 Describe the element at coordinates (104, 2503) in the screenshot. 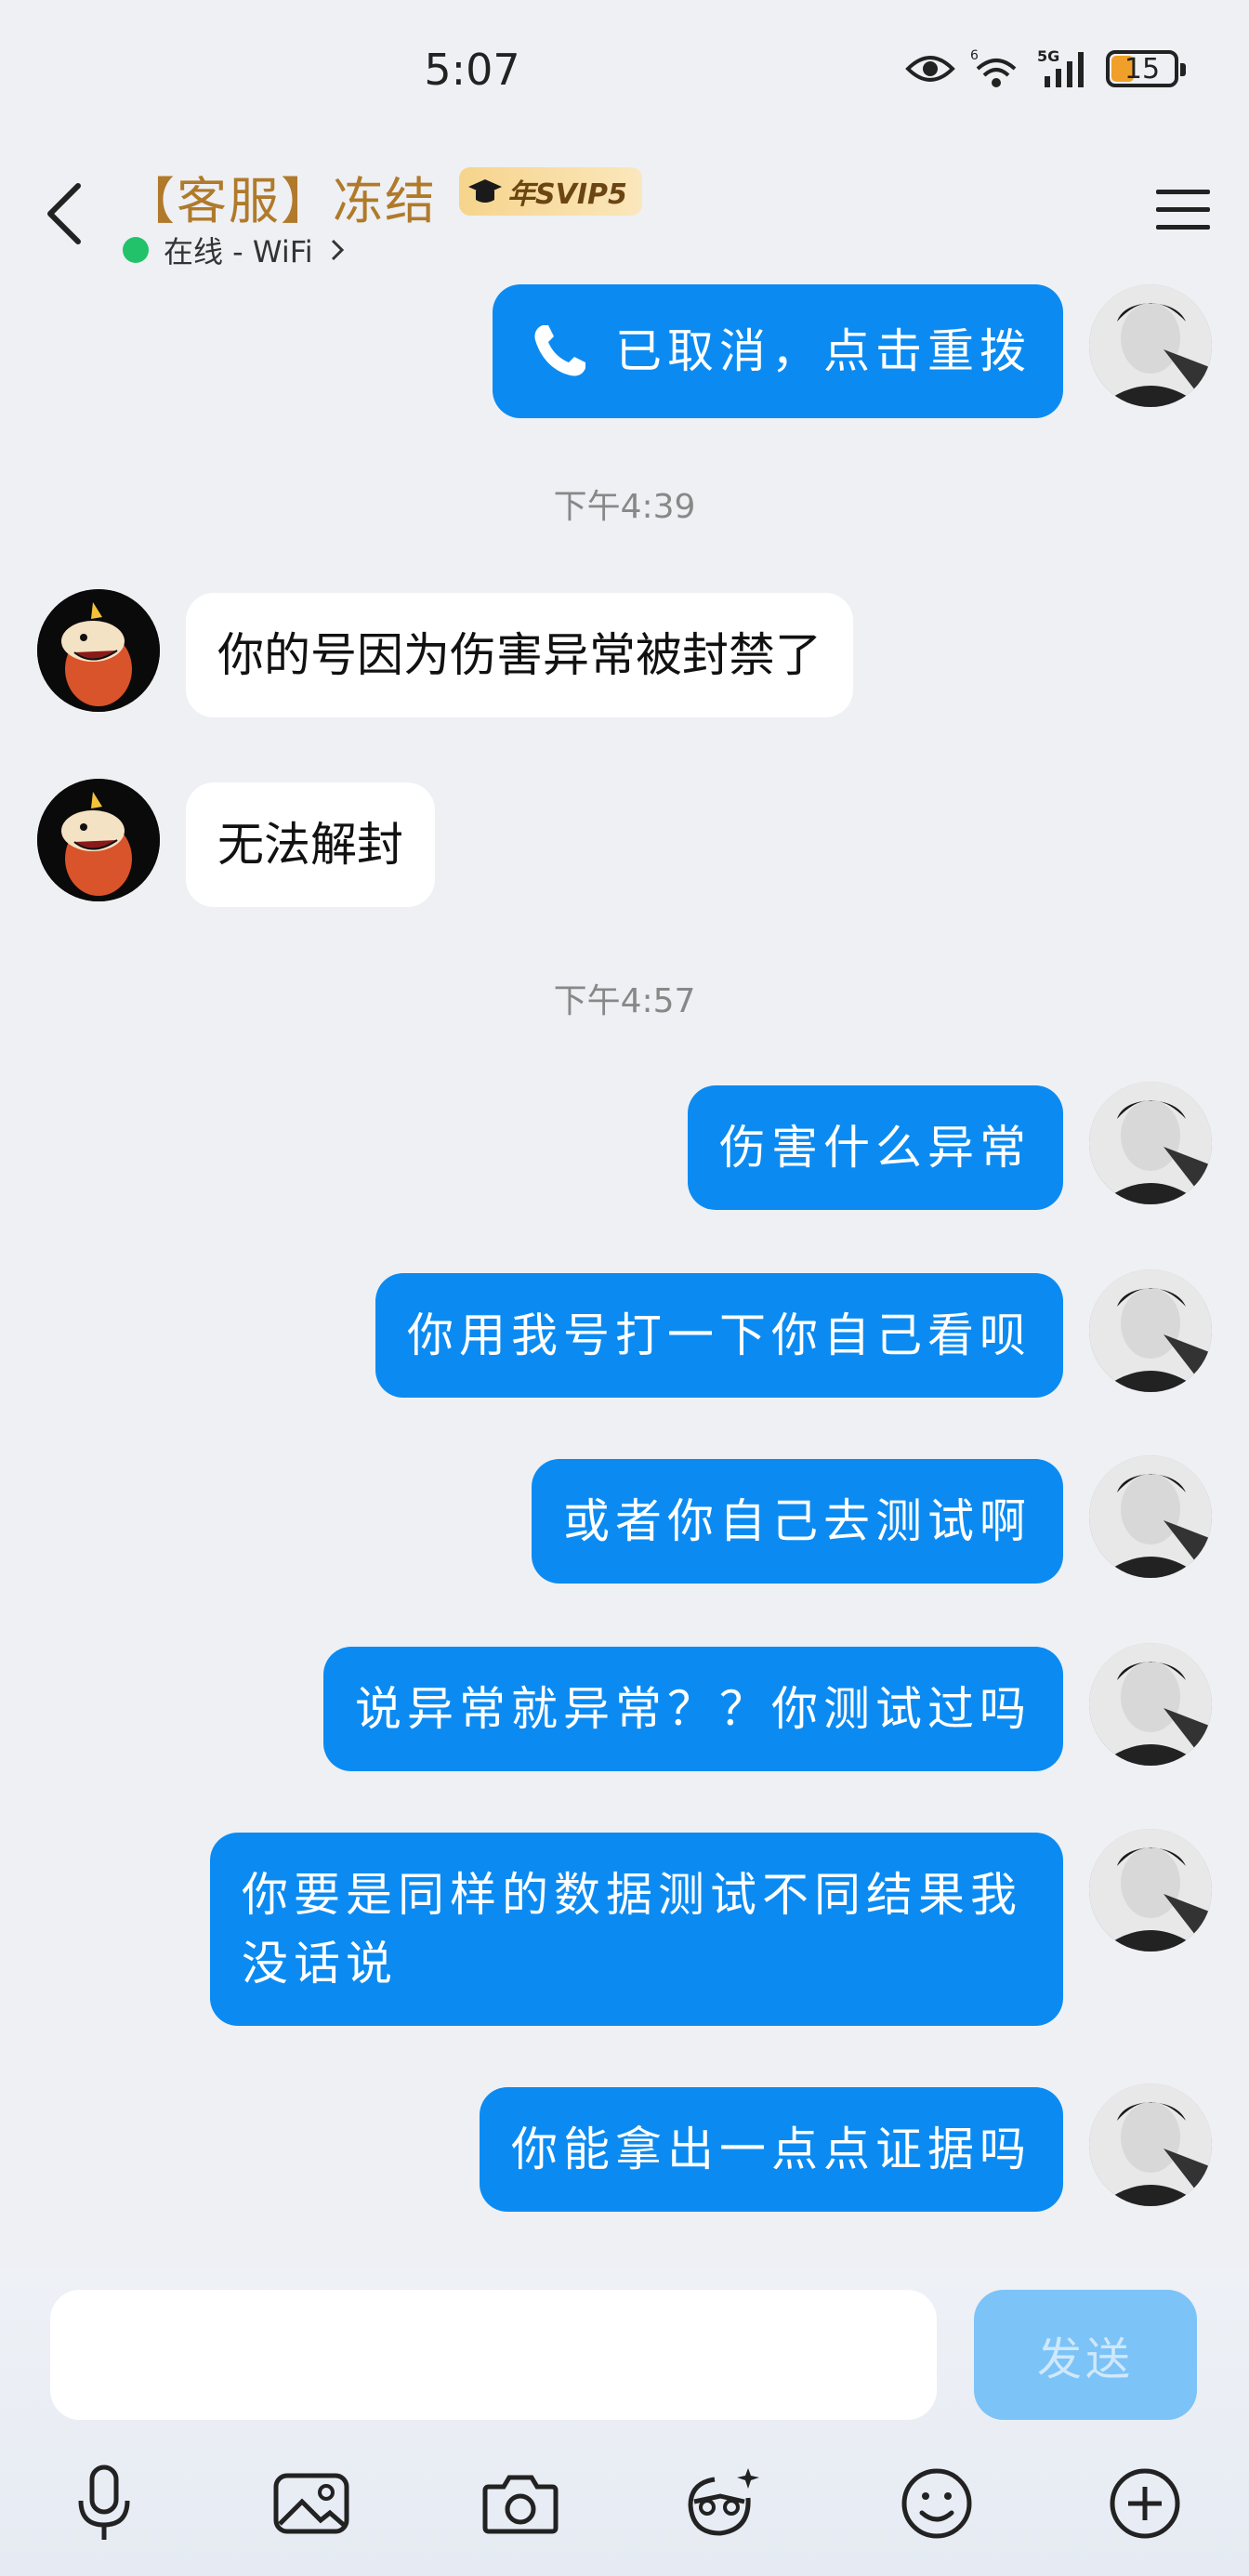

I see `microphone-icon` at that location.